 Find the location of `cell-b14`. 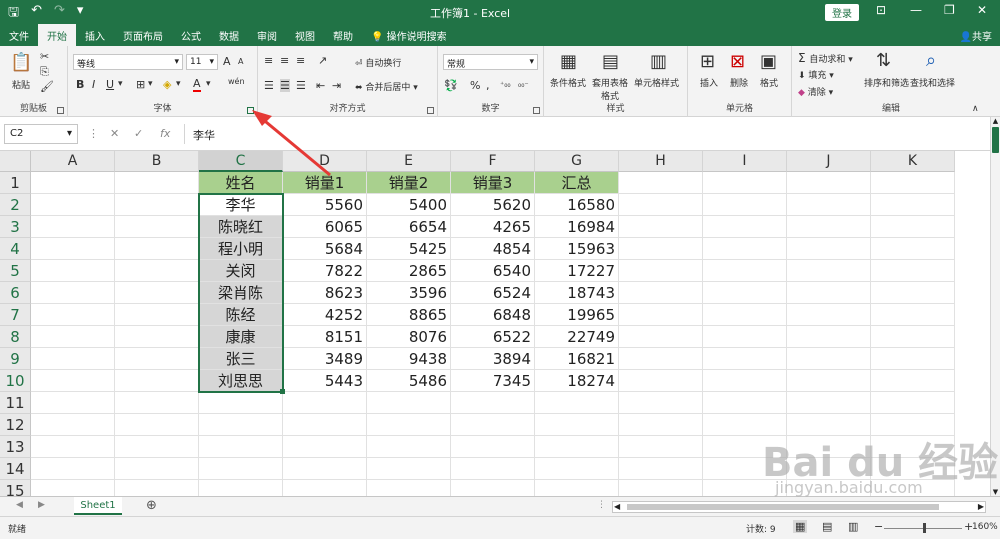

cell-b14 is located at coordinates (157, 469).